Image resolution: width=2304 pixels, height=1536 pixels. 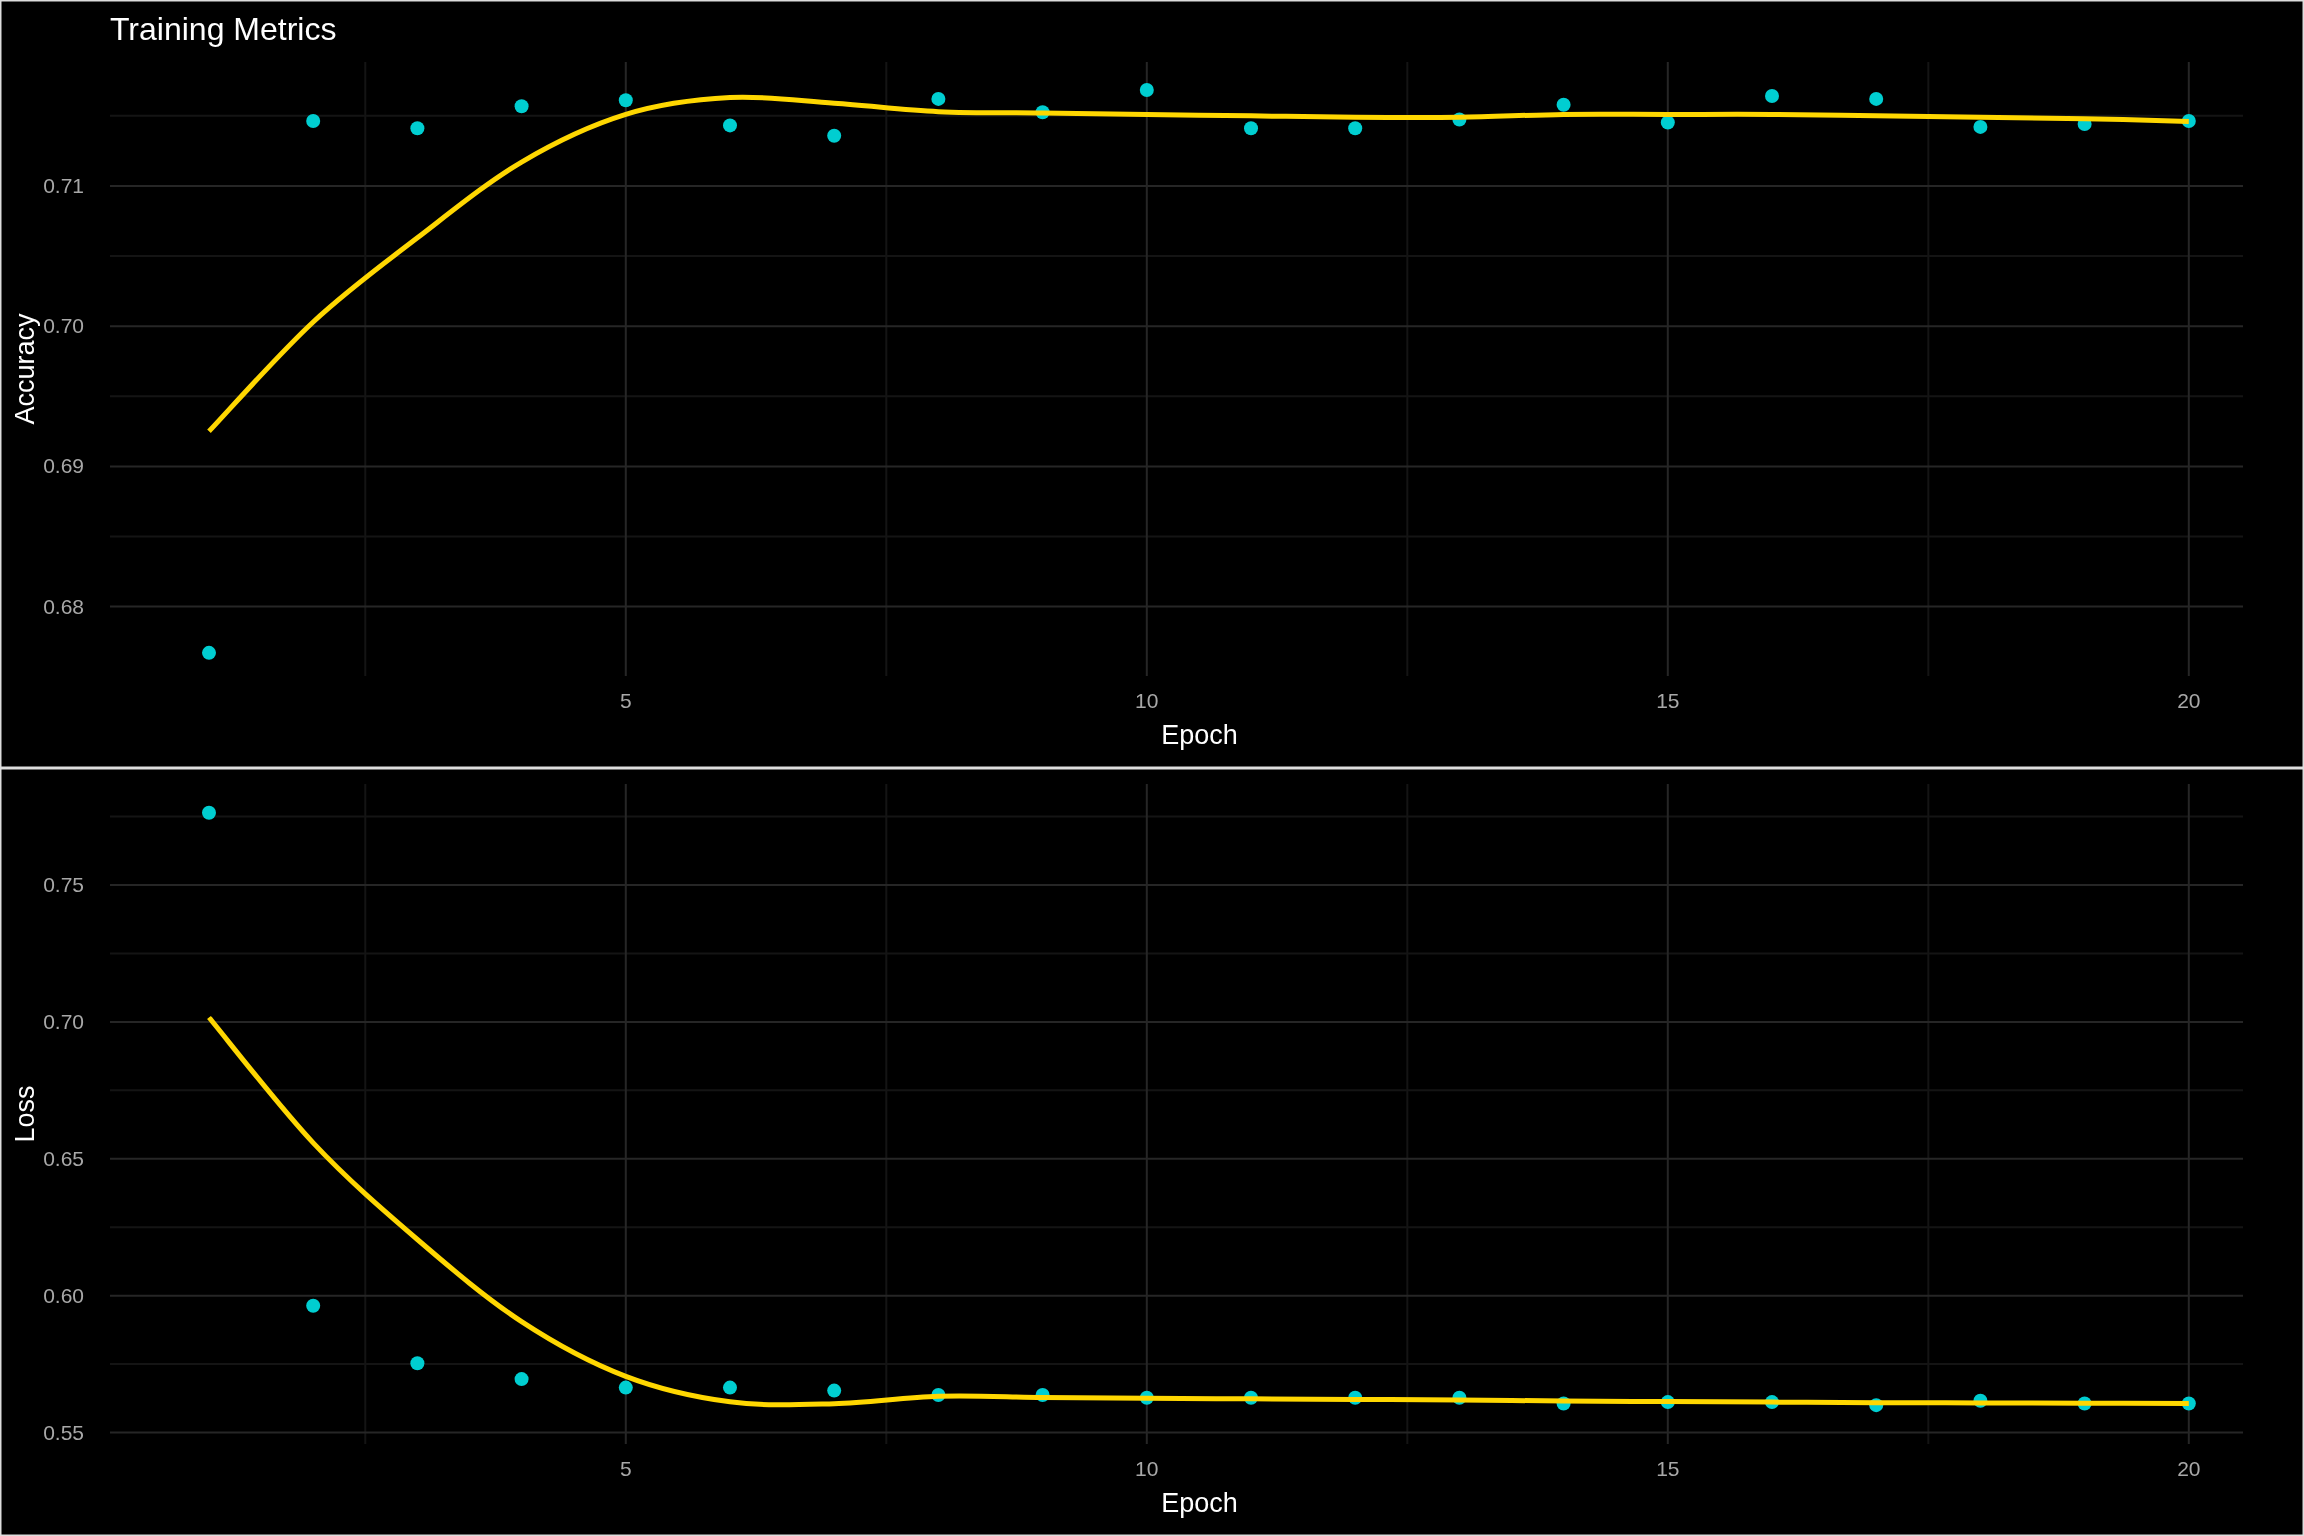 What do you see at coordinates (25, 1114) in the screenshot?
I see `y-axis-title: Loss` at bounding box center [25, 1114].